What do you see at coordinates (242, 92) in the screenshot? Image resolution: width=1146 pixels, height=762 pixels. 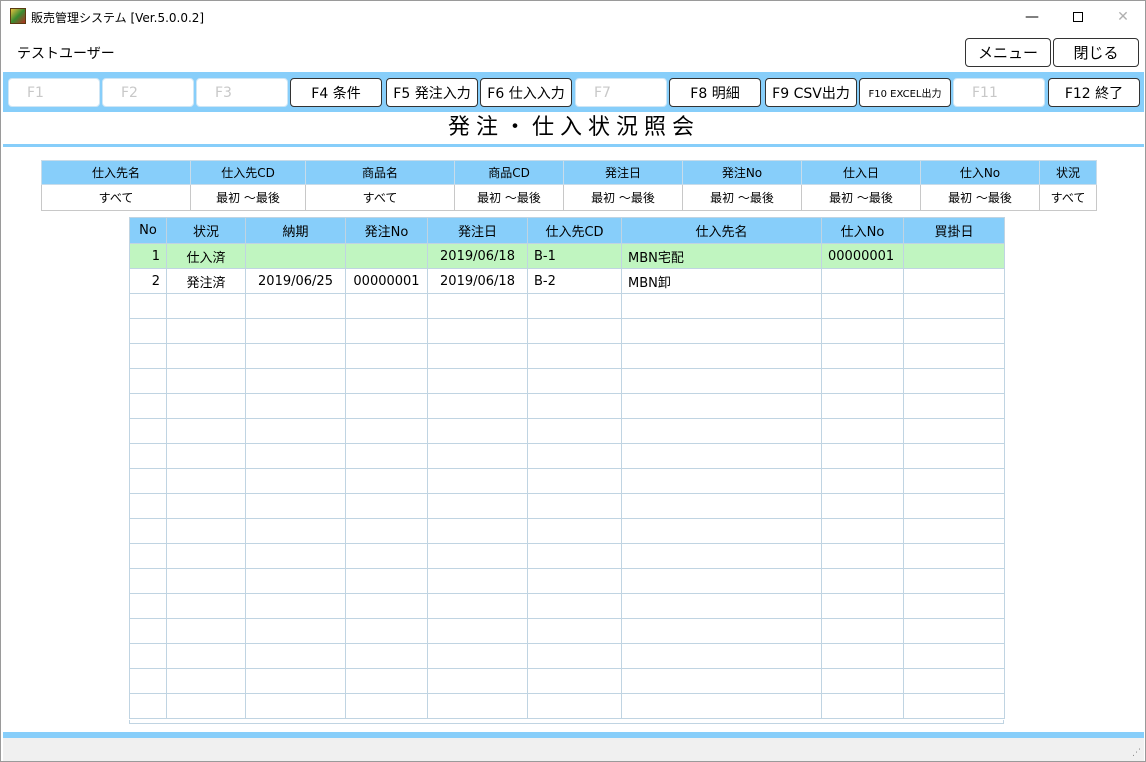 I see `f3-button: F3` at bounding box center [242, 92].